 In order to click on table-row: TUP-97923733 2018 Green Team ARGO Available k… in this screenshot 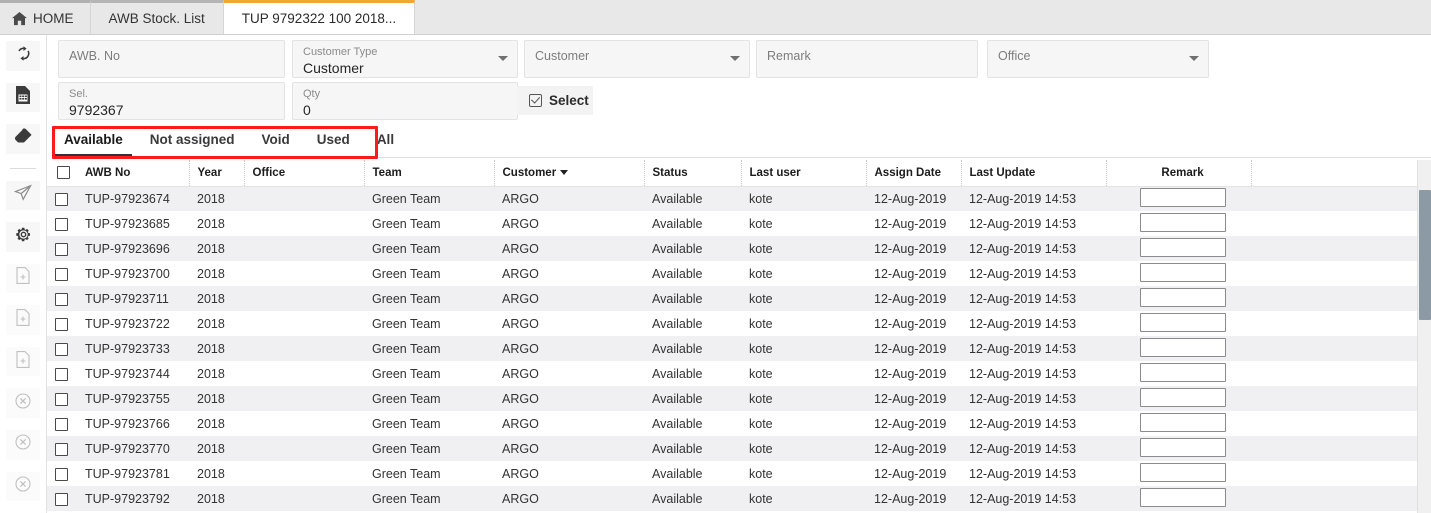, I will do `click(732, 348)`.